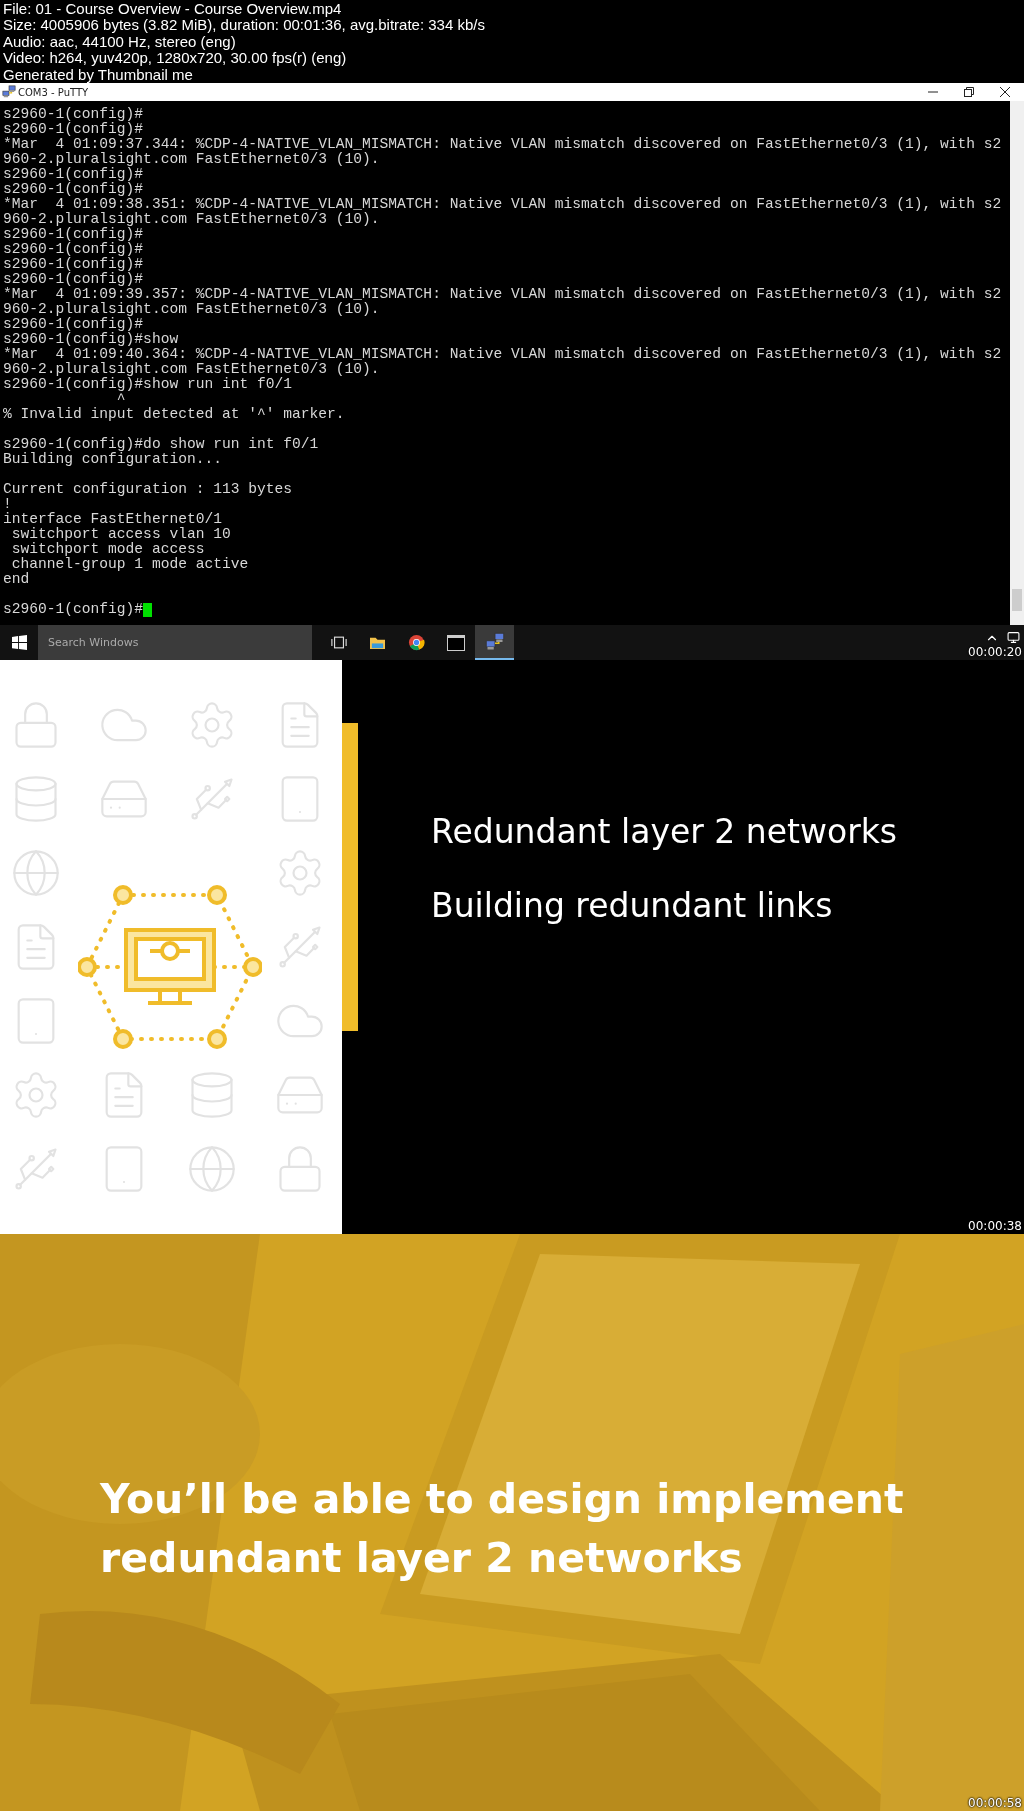 This screenshot has width=1024, height=1811. I want to click on terminal-line: Current configuration : 113 bytes, so click(147, 489).